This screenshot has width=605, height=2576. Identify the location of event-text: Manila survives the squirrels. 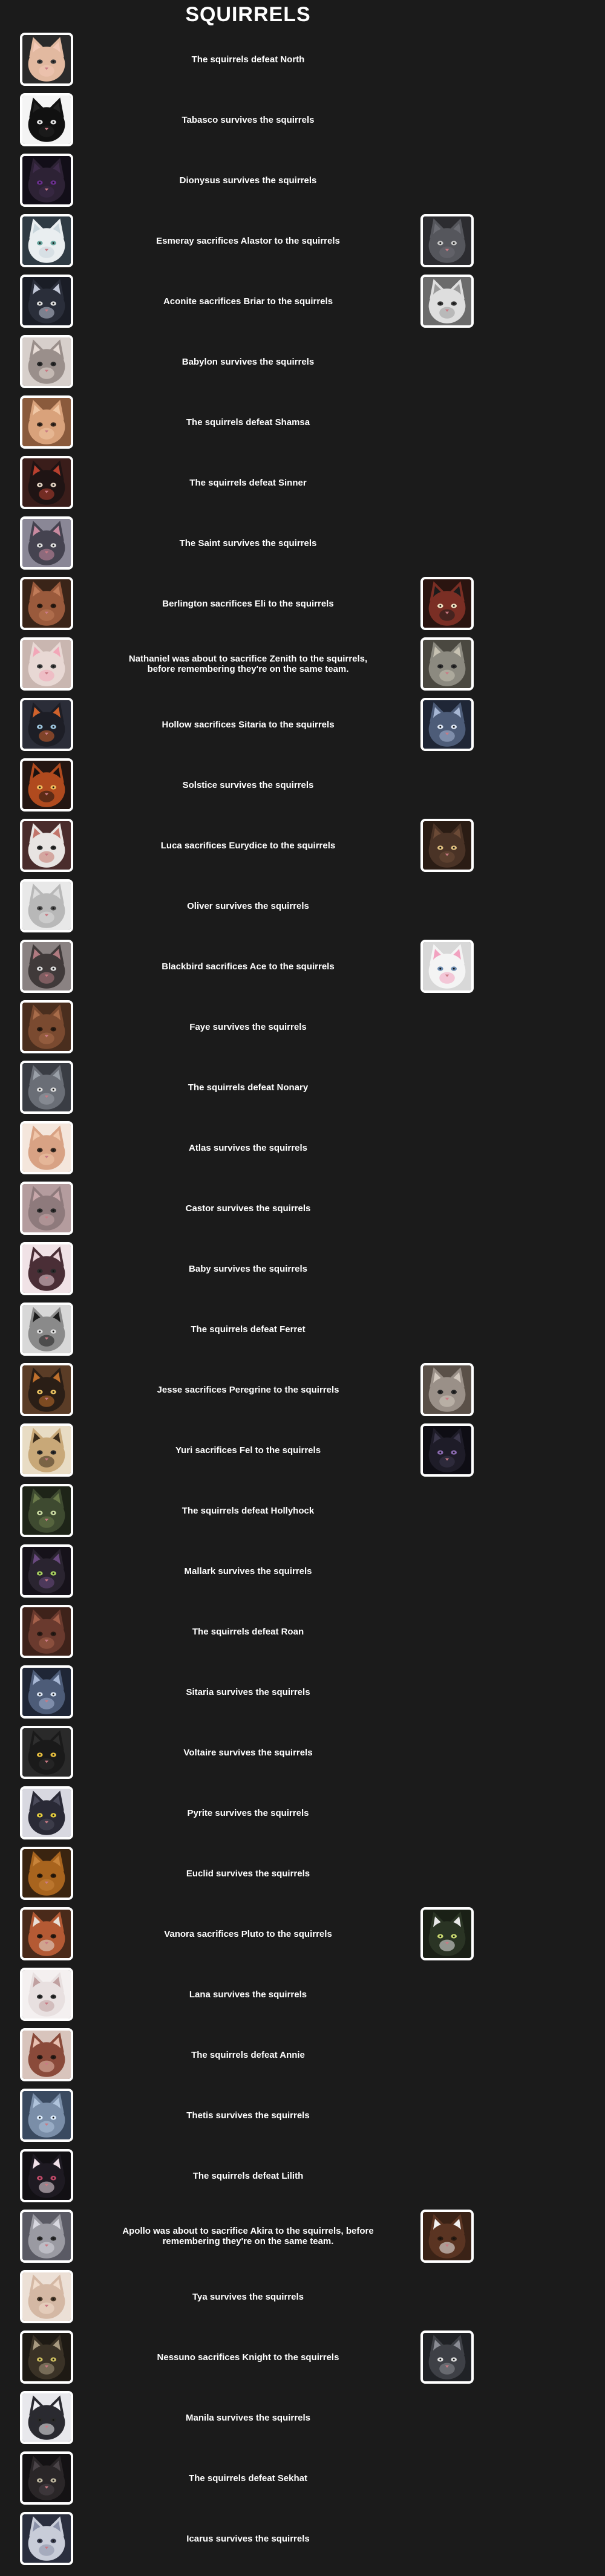
(248, 2417).